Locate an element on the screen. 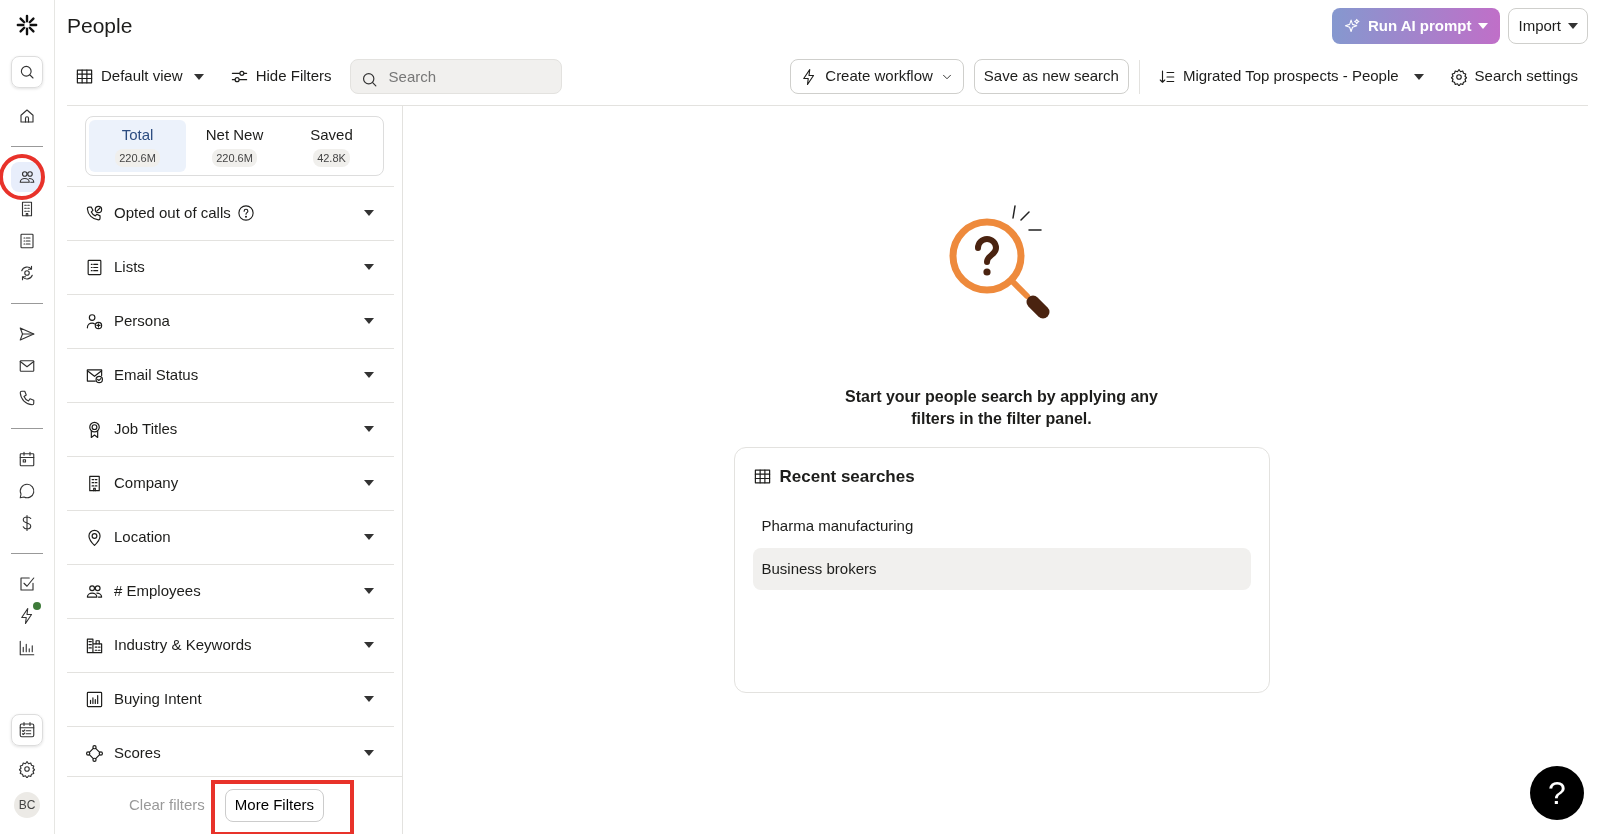 The width and height of the screenshot is (1600, 834). filter-label: Persona is located at coordinates (142, 320).